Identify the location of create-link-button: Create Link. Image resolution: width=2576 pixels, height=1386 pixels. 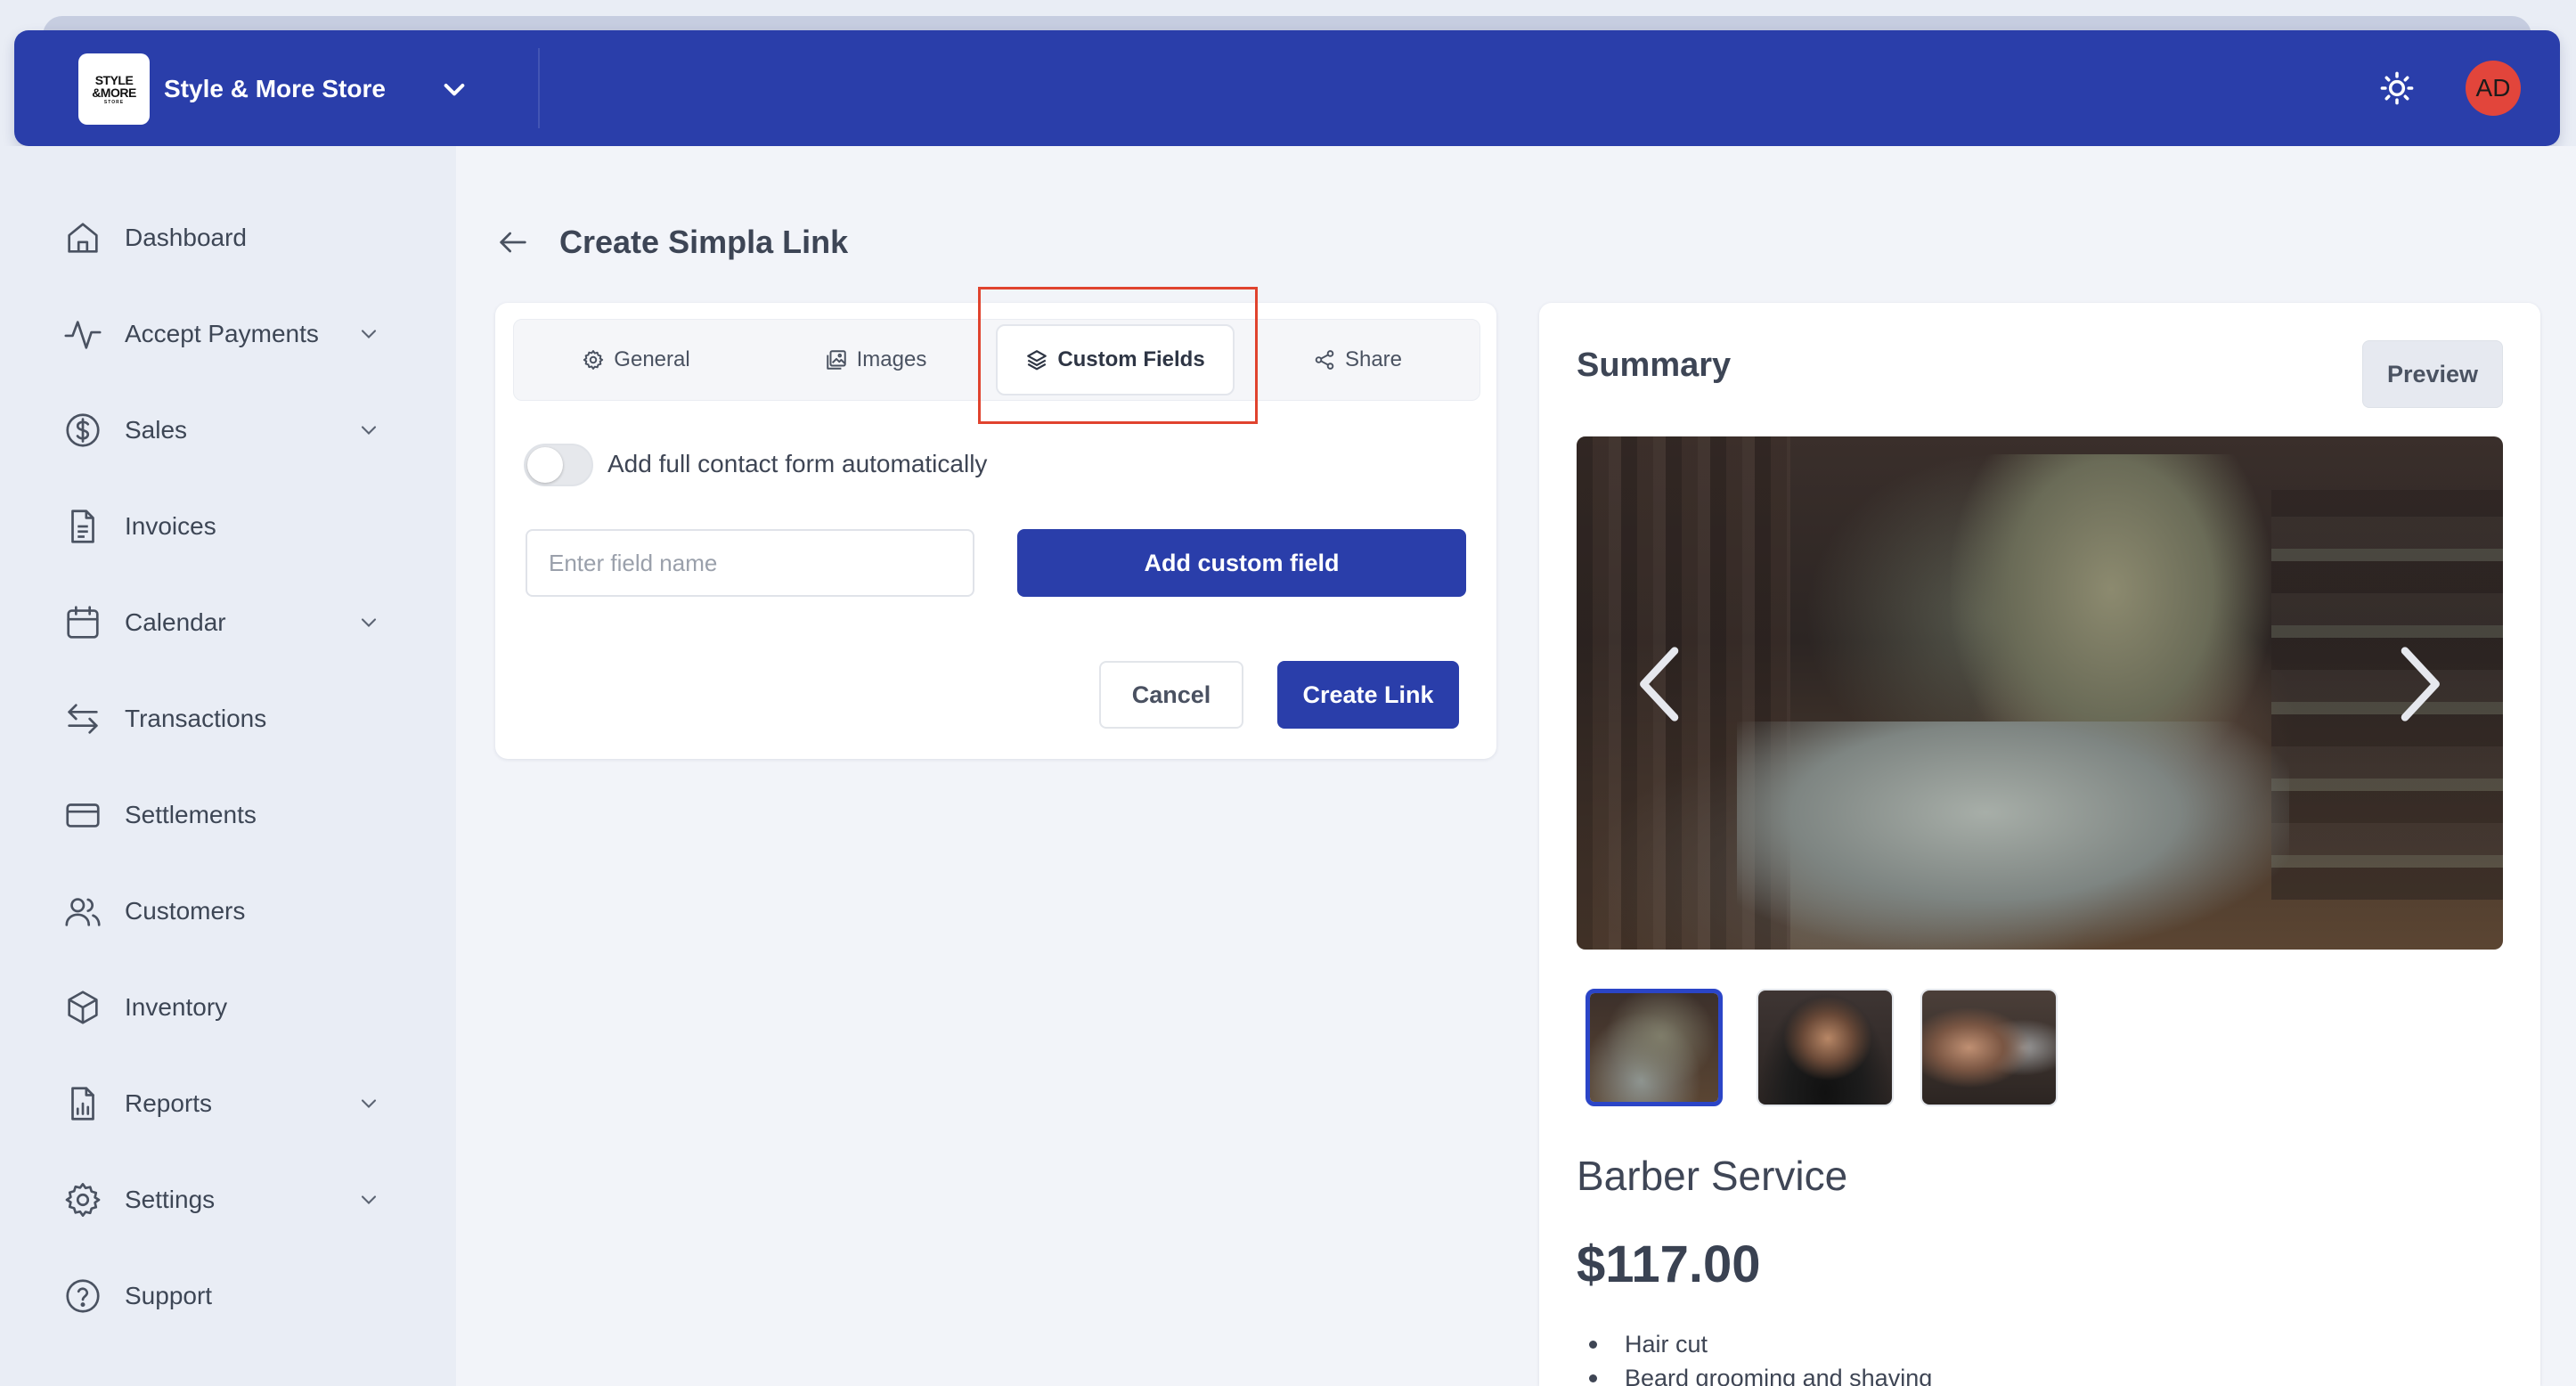
(1368, 695).